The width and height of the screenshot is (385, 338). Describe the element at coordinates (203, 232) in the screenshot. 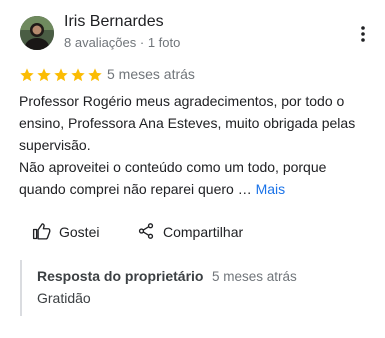

I see `share-label: Compartilhar` at that location.